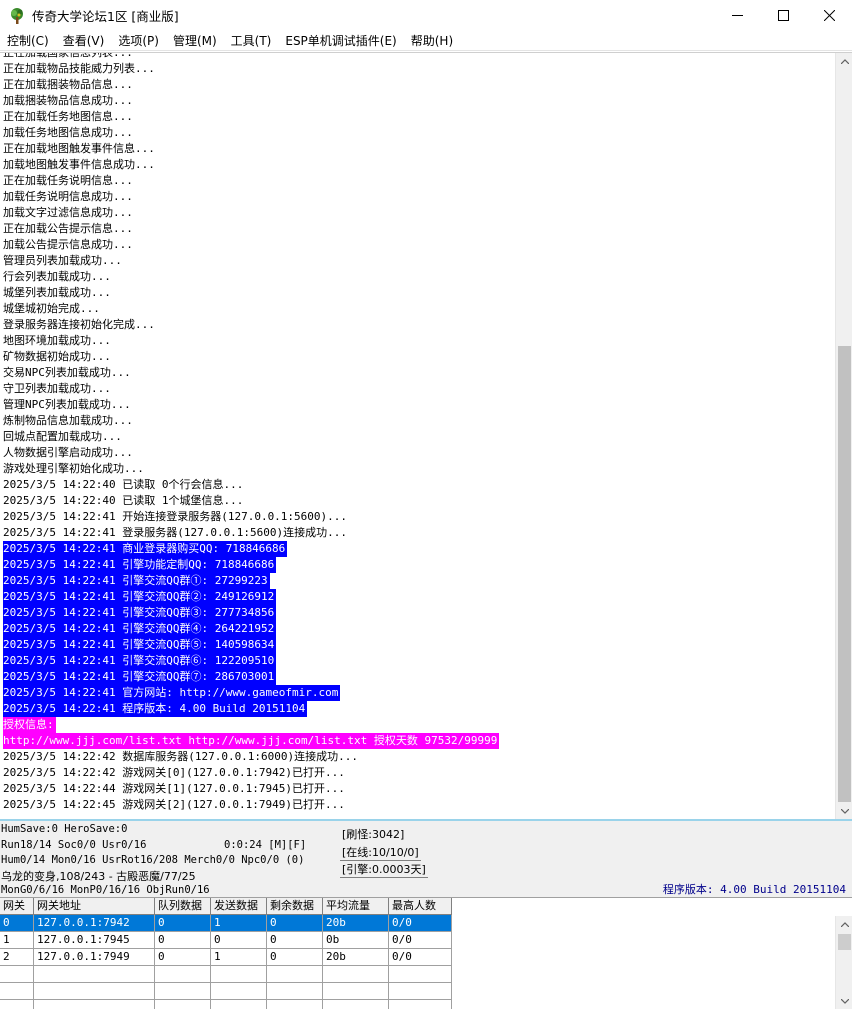 The image size is (852, 1009). I want to click on table-scroll-down-arrow, so click(844, 1001).